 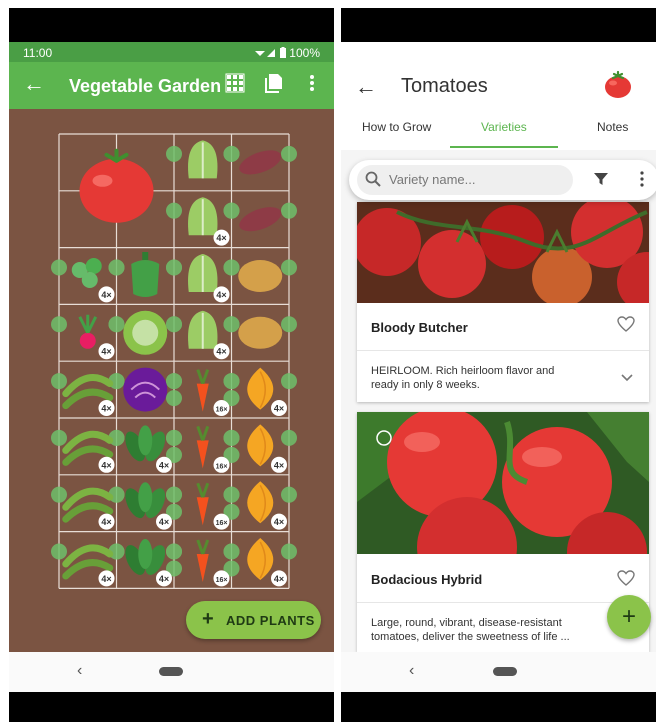 I want to click on red-cabbage-icon, so click(x=145, y=389).